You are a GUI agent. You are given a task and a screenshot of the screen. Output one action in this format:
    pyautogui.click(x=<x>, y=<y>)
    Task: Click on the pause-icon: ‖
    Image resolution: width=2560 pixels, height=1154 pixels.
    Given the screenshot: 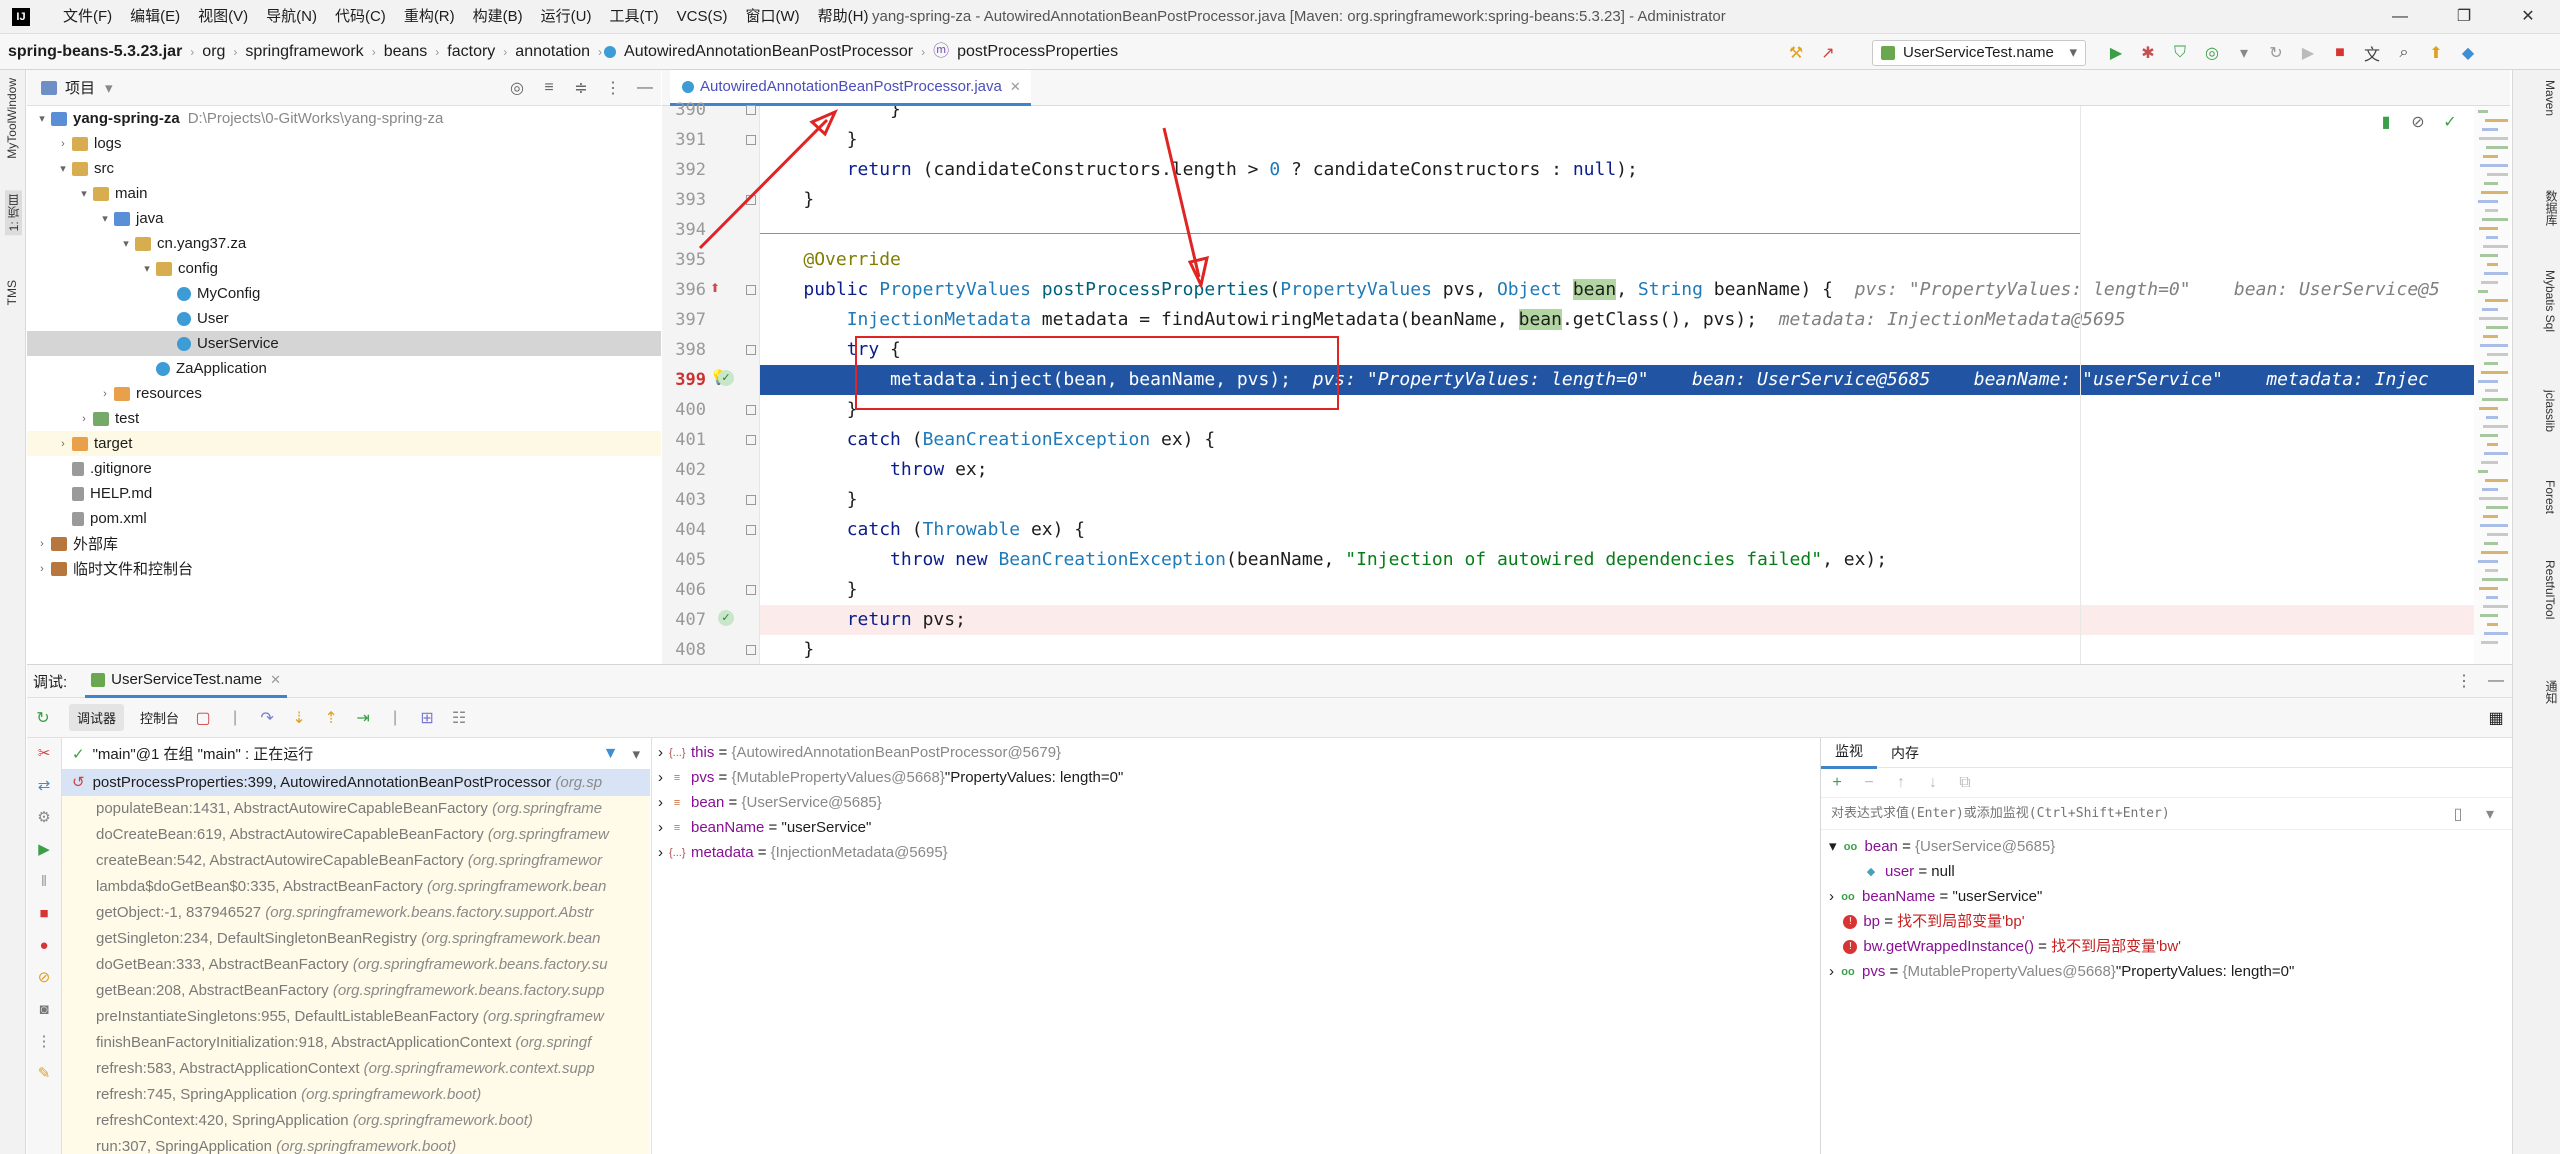 What is the action you would take?
    pyautogui.click(x=44, y=882)
    